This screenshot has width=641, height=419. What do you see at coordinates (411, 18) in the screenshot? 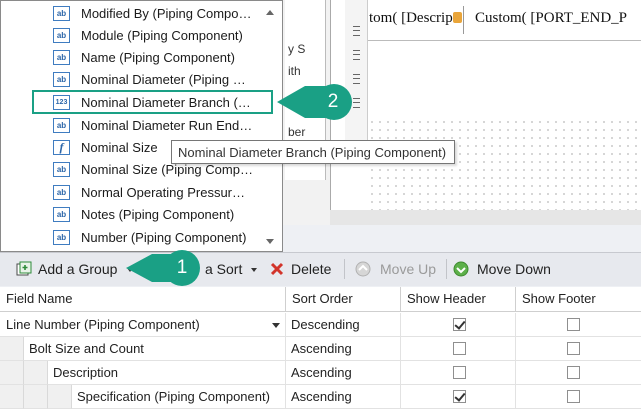
I see `header-cell-description: tom( [Descrip` at bounding box center [411, 18].